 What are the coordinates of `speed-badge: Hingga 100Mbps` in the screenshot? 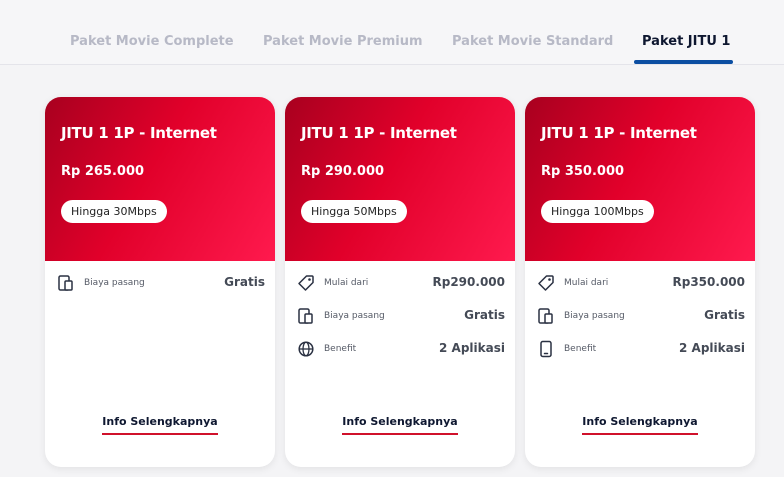 It's located at (597, 211).